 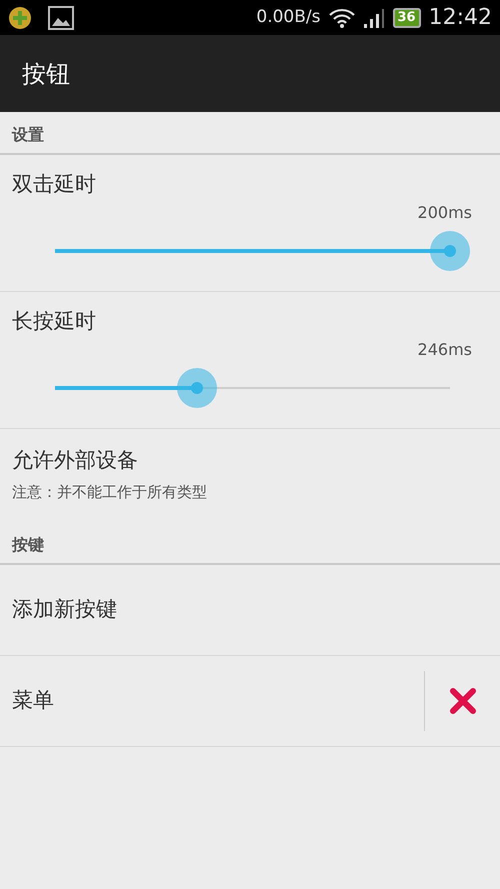 What do you see at coordinates (28, 135) in the screenshot?
I see `section-header: 设置` at bounding box center [28, 135].